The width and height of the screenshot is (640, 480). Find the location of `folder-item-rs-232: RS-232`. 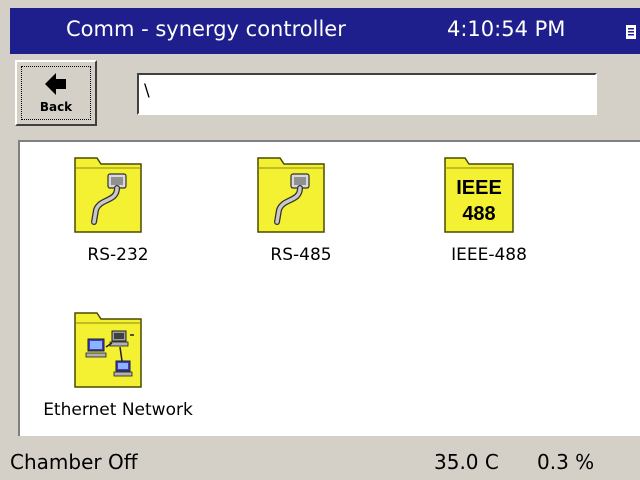

folder-item-rs-232: RS-232 is located at coordinates (118, 210).